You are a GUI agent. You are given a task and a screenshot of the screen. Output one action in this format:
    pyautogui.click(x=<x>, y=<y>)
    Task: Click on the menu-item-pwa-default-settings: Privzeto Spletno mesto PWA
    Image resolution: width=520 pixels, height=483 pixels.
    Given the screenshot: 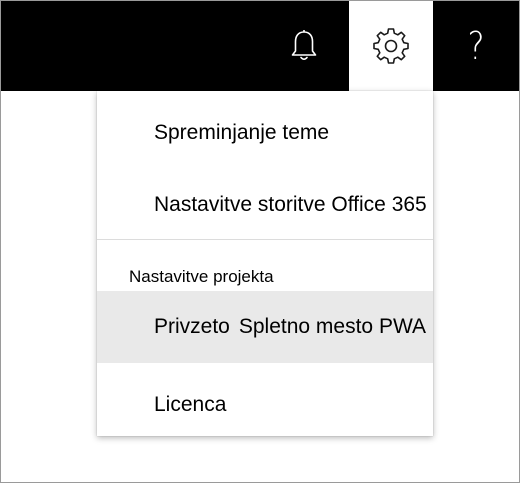 What is the action you would take?
    pyautogui.click(x=265, y=327)
    